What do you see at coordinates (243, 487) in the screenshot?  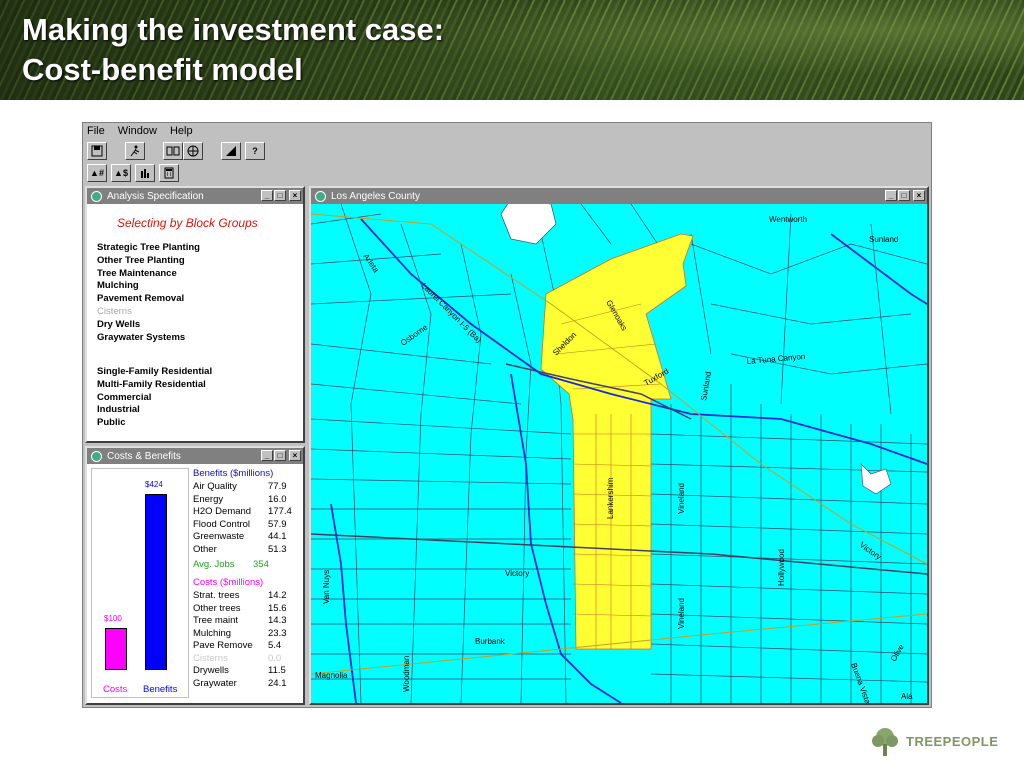 I see `benefit-row: Air Quality 77.9` at bounding box center [243, 487].